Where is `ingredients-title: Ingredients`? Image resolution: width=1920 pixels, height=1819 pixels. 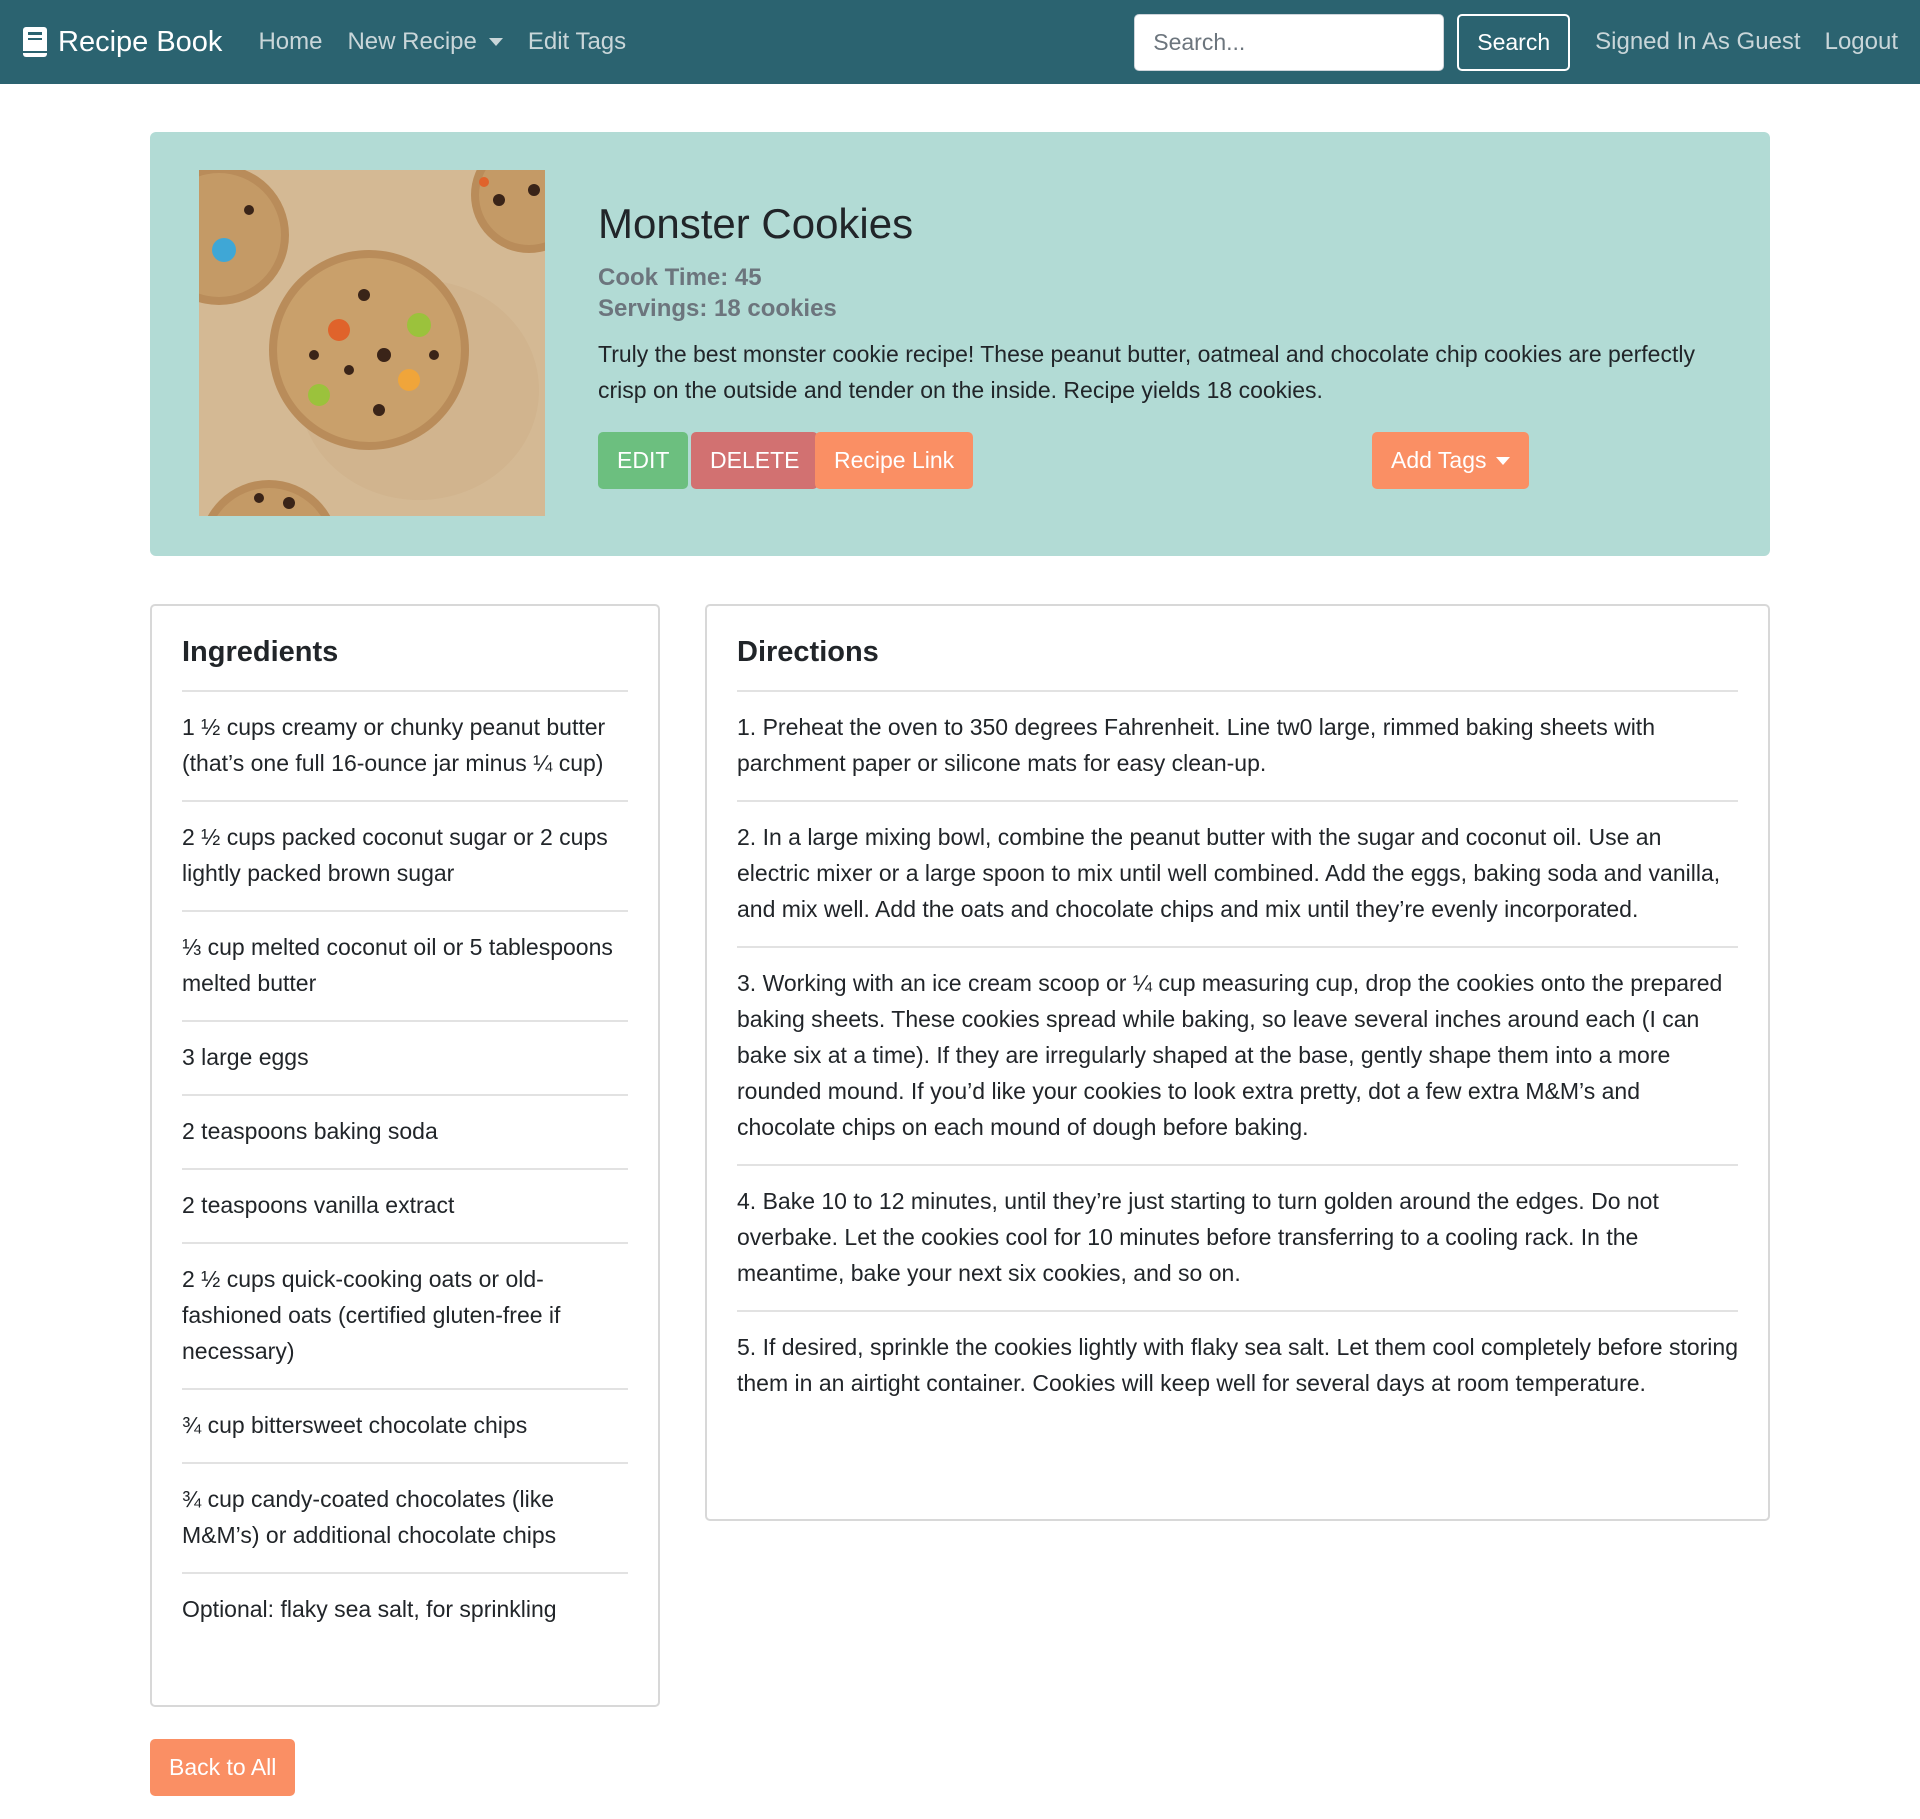 ingredients-title: Ingredients is located at coordinates (260, 652).